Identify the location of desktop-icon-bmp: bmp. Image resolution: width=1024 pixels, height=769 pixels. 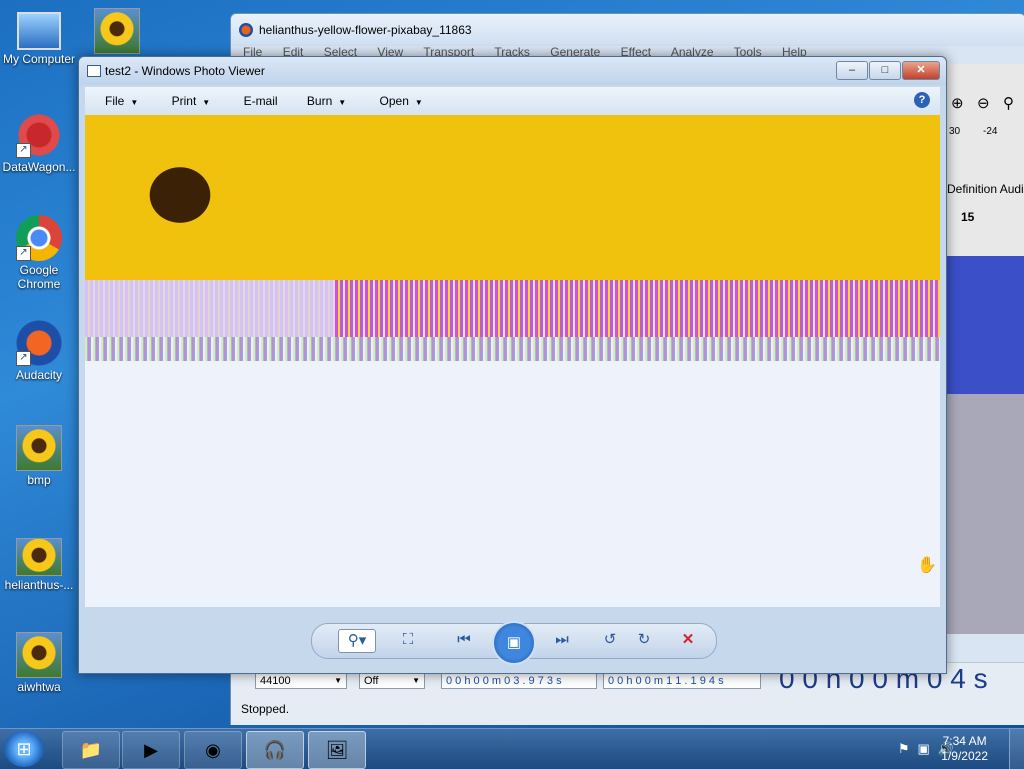
(39, 456).